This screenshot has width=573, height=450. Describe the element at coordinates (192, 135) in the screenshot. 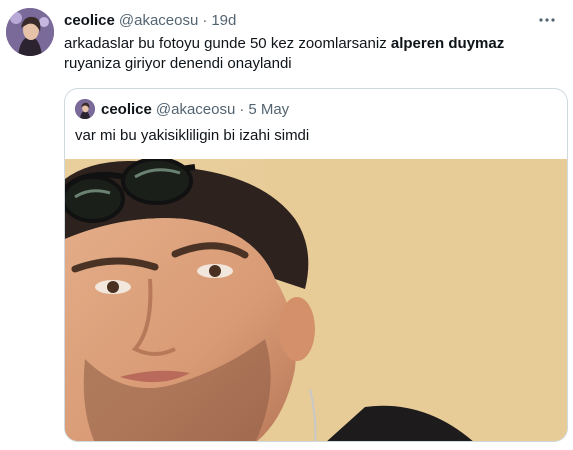

I see `quoted-tweet-text: var mi bu yakisikliligin bi izahi simdi` at that location.